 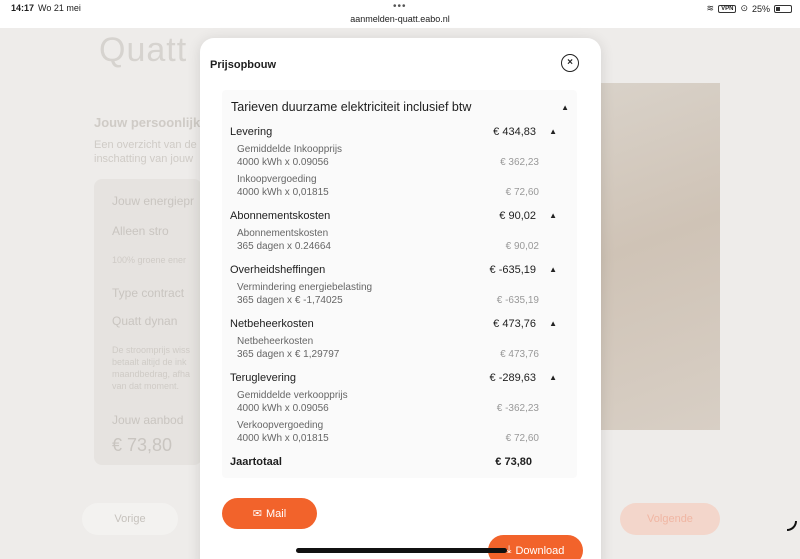 What do you see at coordinates (284, 246) in the screenshot?
I see `sub-calc: 365 dagen x 0.24664` at bounding box center [284, 246].